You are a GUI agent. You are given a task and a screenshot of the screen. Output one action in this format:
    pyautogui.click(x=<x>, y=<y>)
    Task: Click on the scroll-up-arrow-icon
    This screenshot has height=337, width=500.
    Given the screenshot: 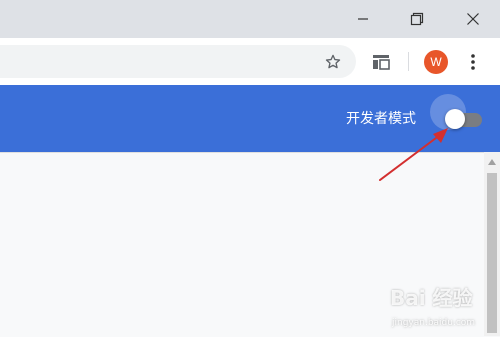 What is the action you would take?
    pyautogui.click(x=492, y=162)
    